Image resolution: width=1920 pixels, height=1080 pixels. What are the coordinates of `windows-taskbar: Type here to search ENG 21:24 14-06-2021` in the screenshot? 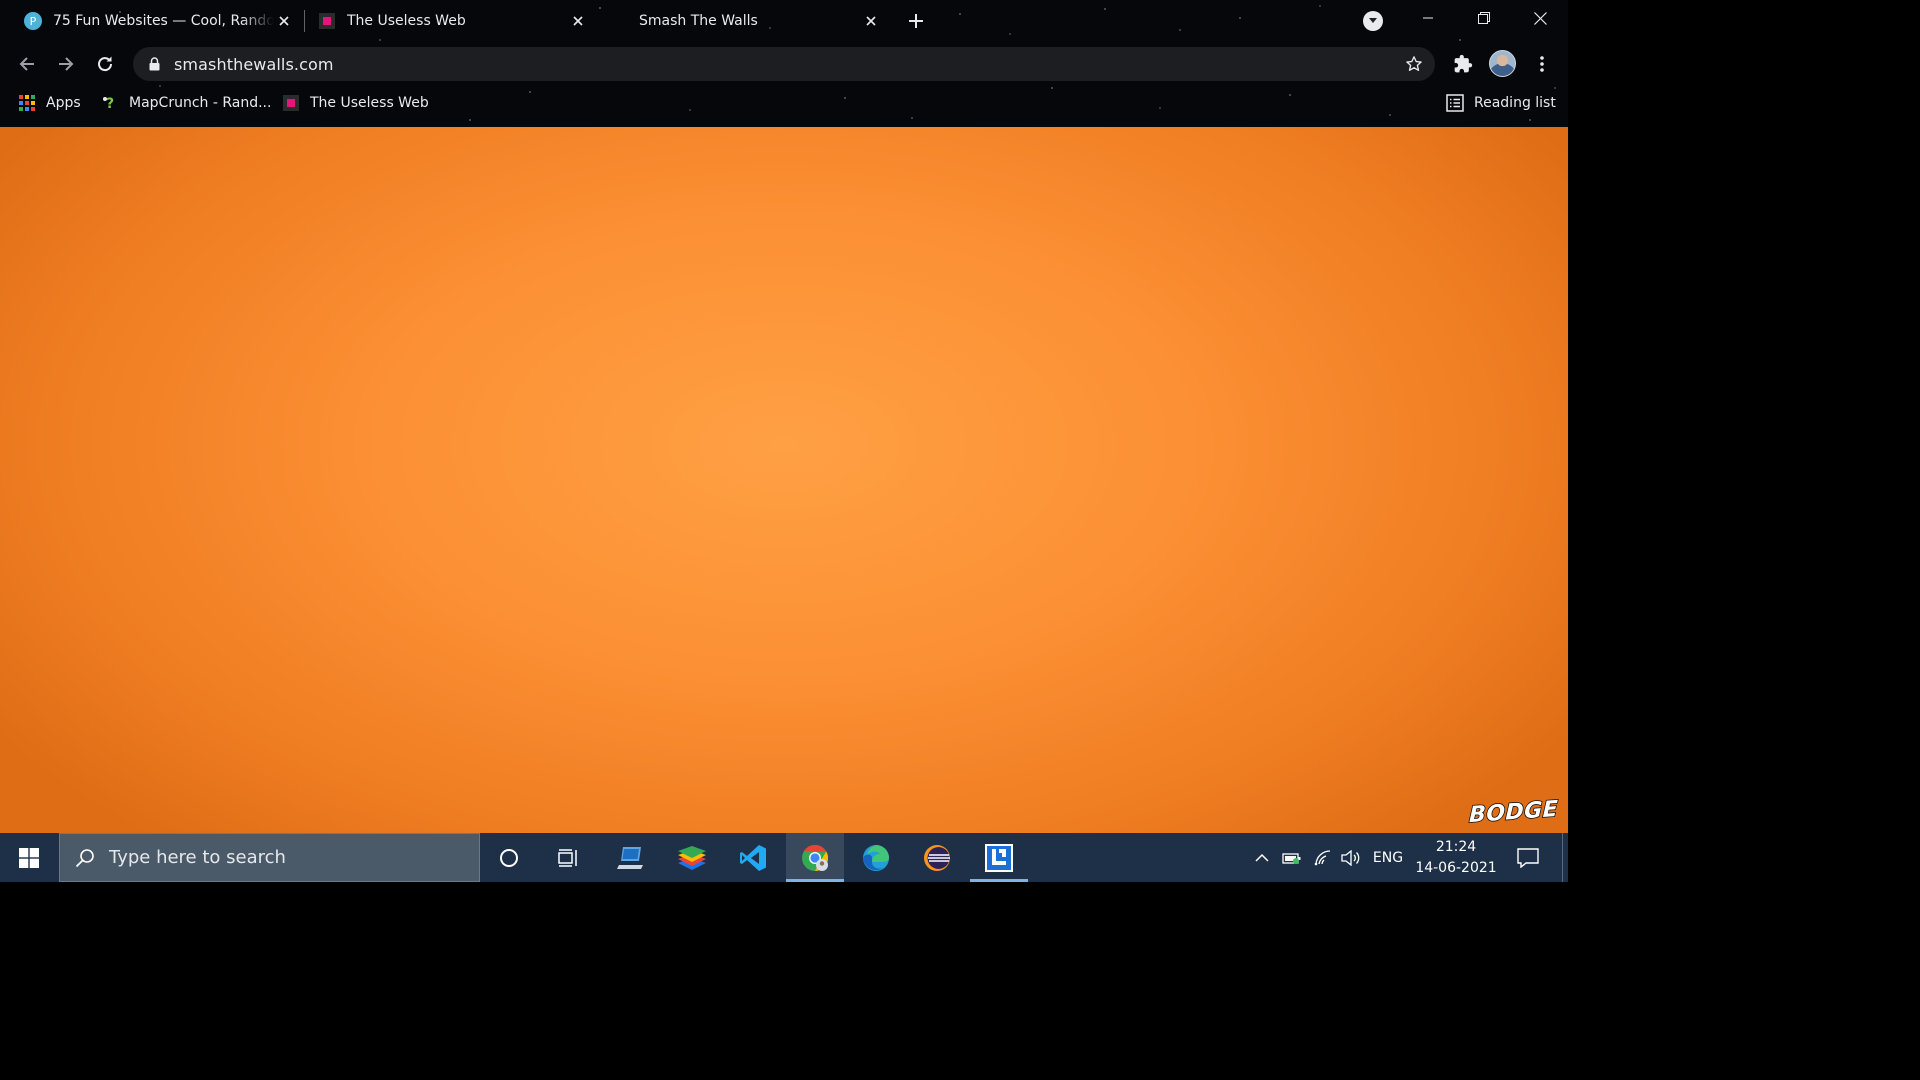 It's located at (784, 857).